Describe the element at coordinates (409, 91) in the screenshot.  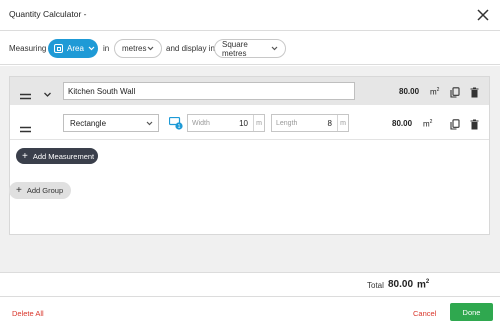
I see `group-total: 80.00` at that location.